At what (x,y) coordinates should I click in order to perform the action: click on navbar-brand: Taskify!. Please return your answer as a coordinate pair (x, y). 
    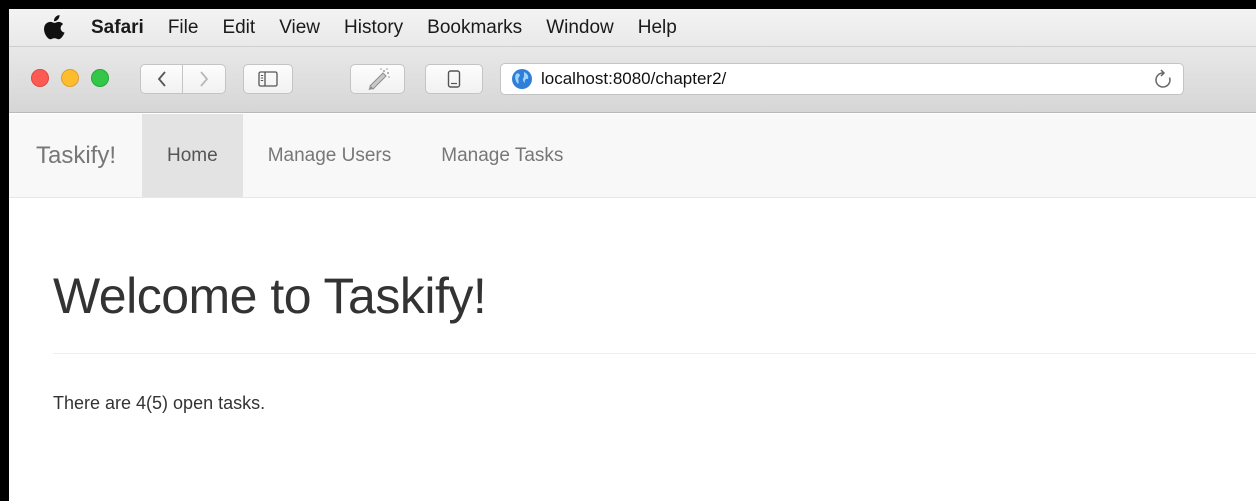
    Looking at the image, I should click on (75, 155).